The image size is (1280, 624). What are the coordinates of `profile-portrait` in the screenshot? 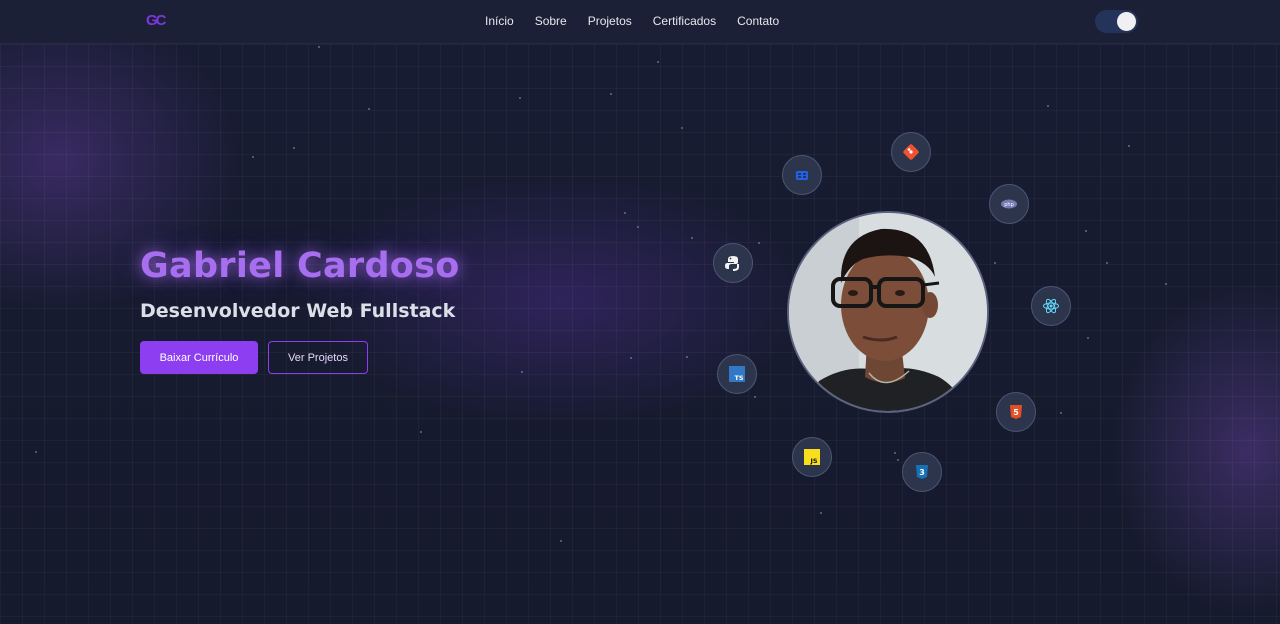 It's located at (888, 312).